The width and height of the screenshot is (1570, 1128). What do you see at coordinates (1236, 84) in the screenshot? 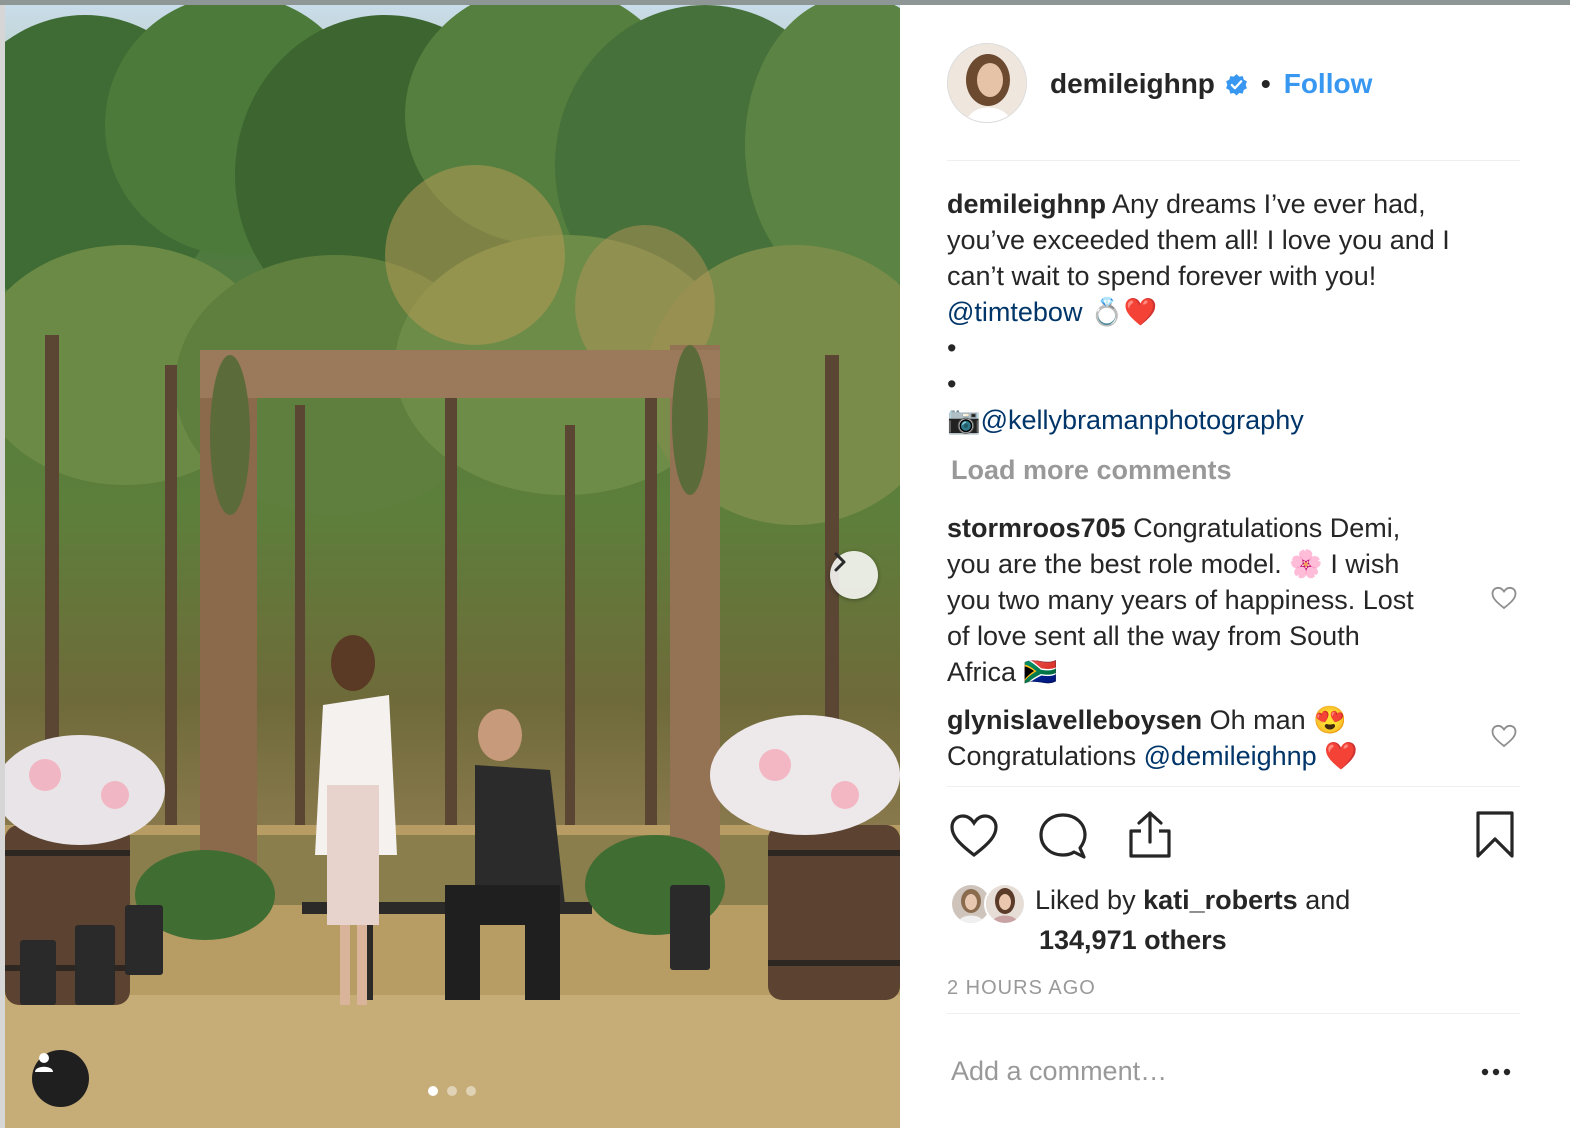
I see `verified-badge-icon` at bounding box center [1236, 84].